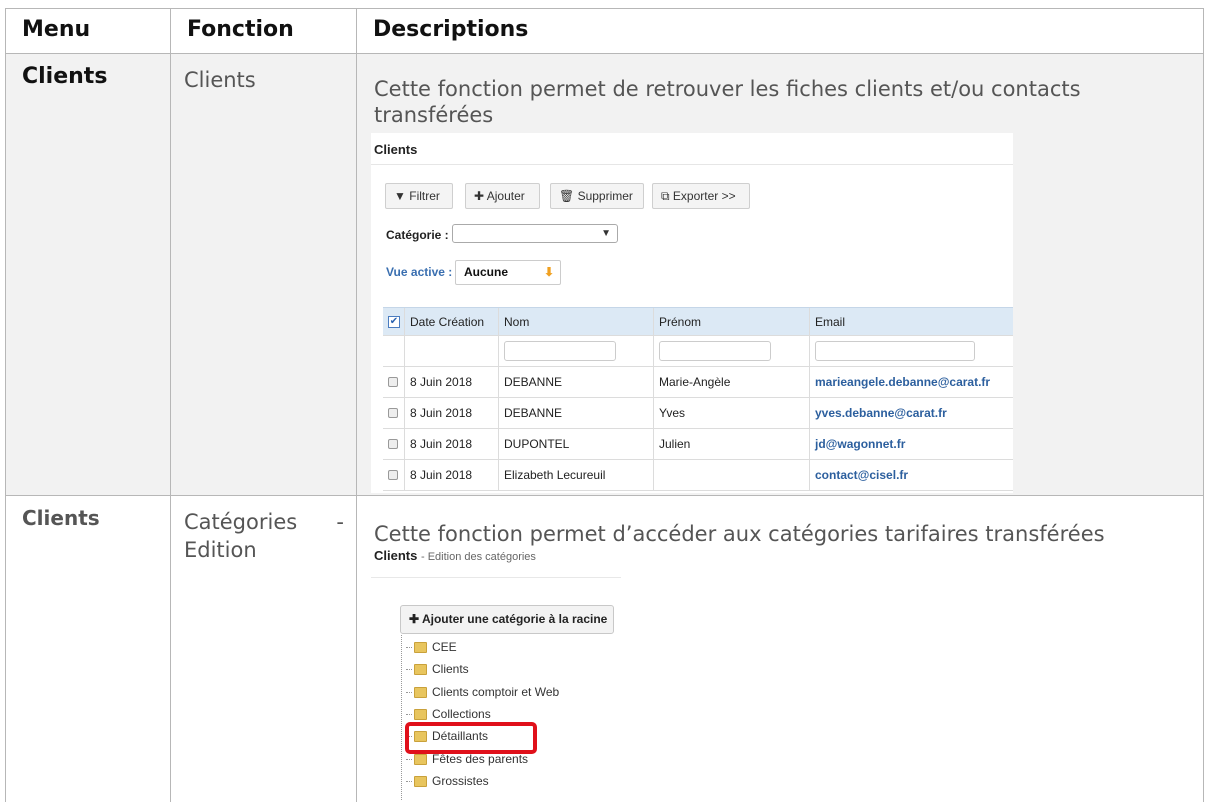 The width and height of the screenshot is (1212, 802). I want to click on email-link: contact@cisel.fr, so click(911, 475).